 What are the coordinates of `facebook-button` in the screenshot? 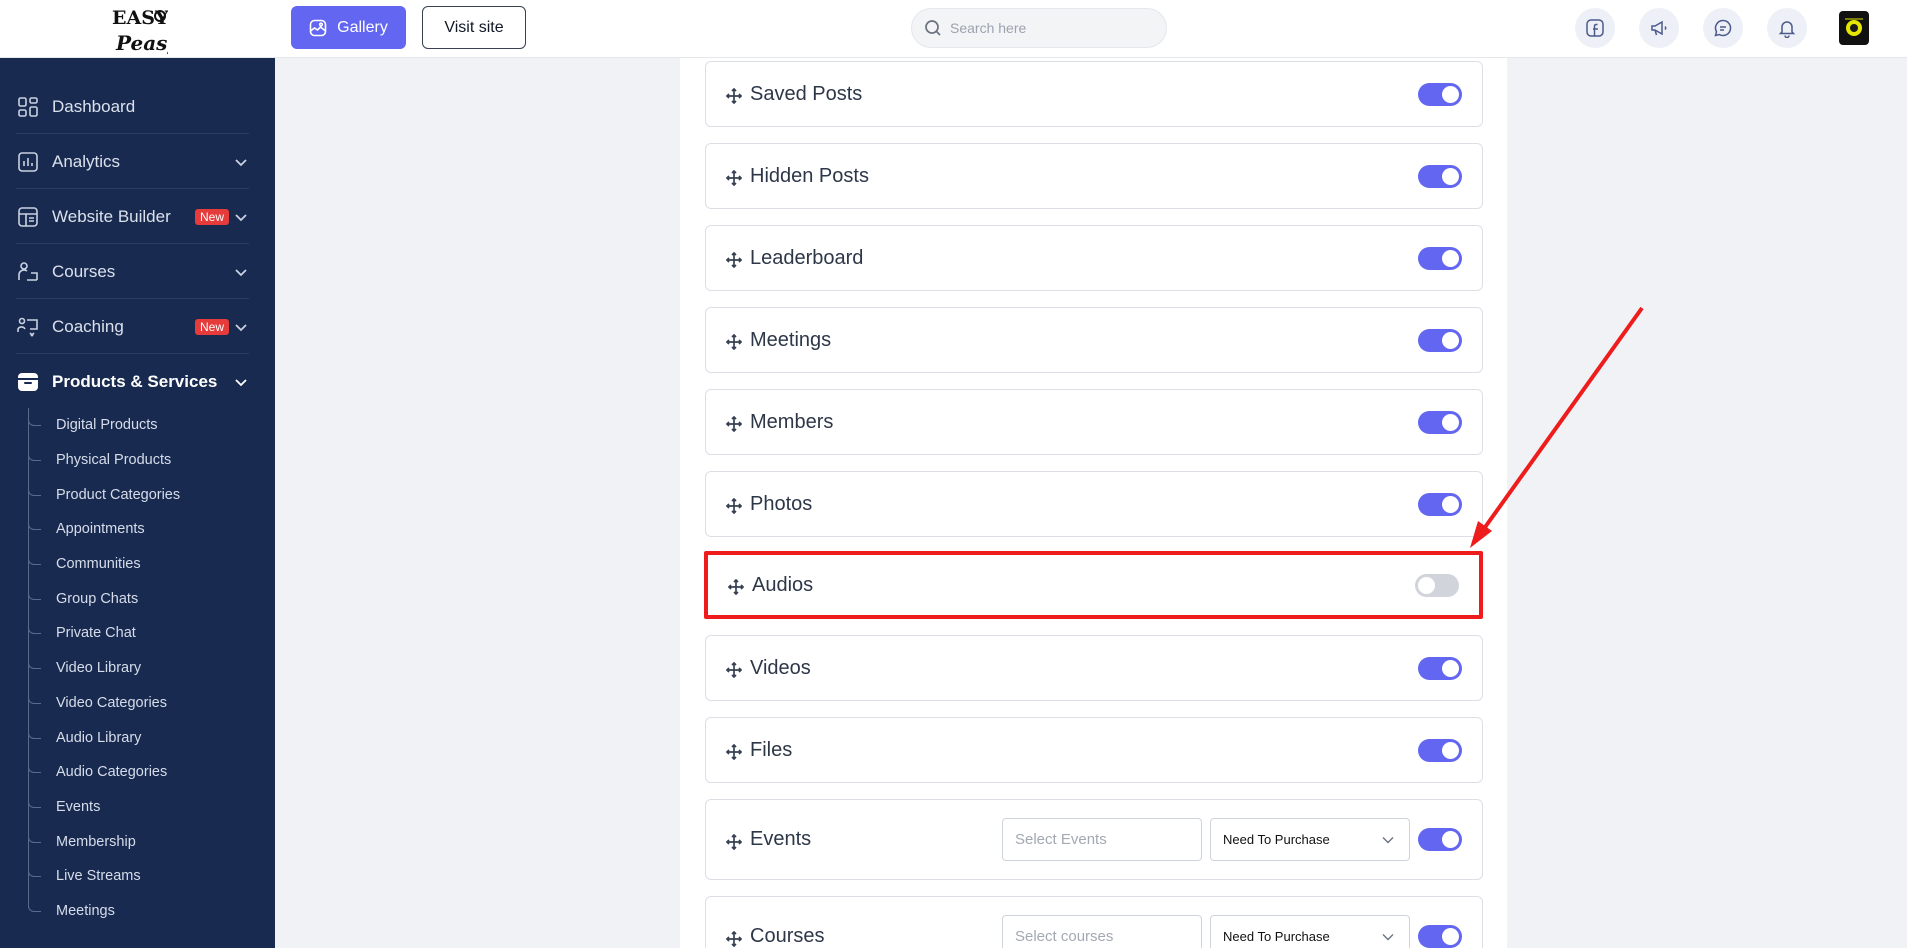 It's located at (1595, 28).